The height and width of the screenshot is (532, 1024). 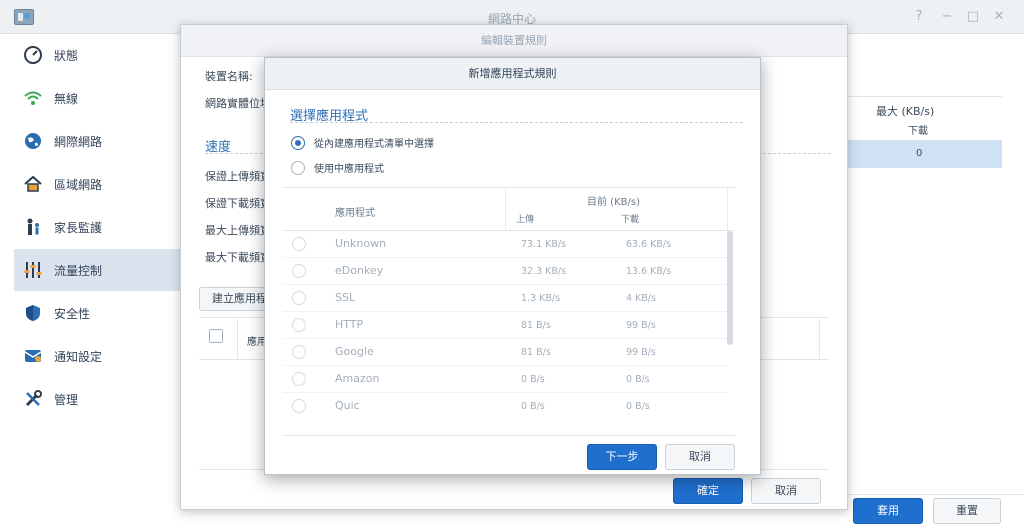 I want to click on max-download-value: 0, so click(x=919, y=153).